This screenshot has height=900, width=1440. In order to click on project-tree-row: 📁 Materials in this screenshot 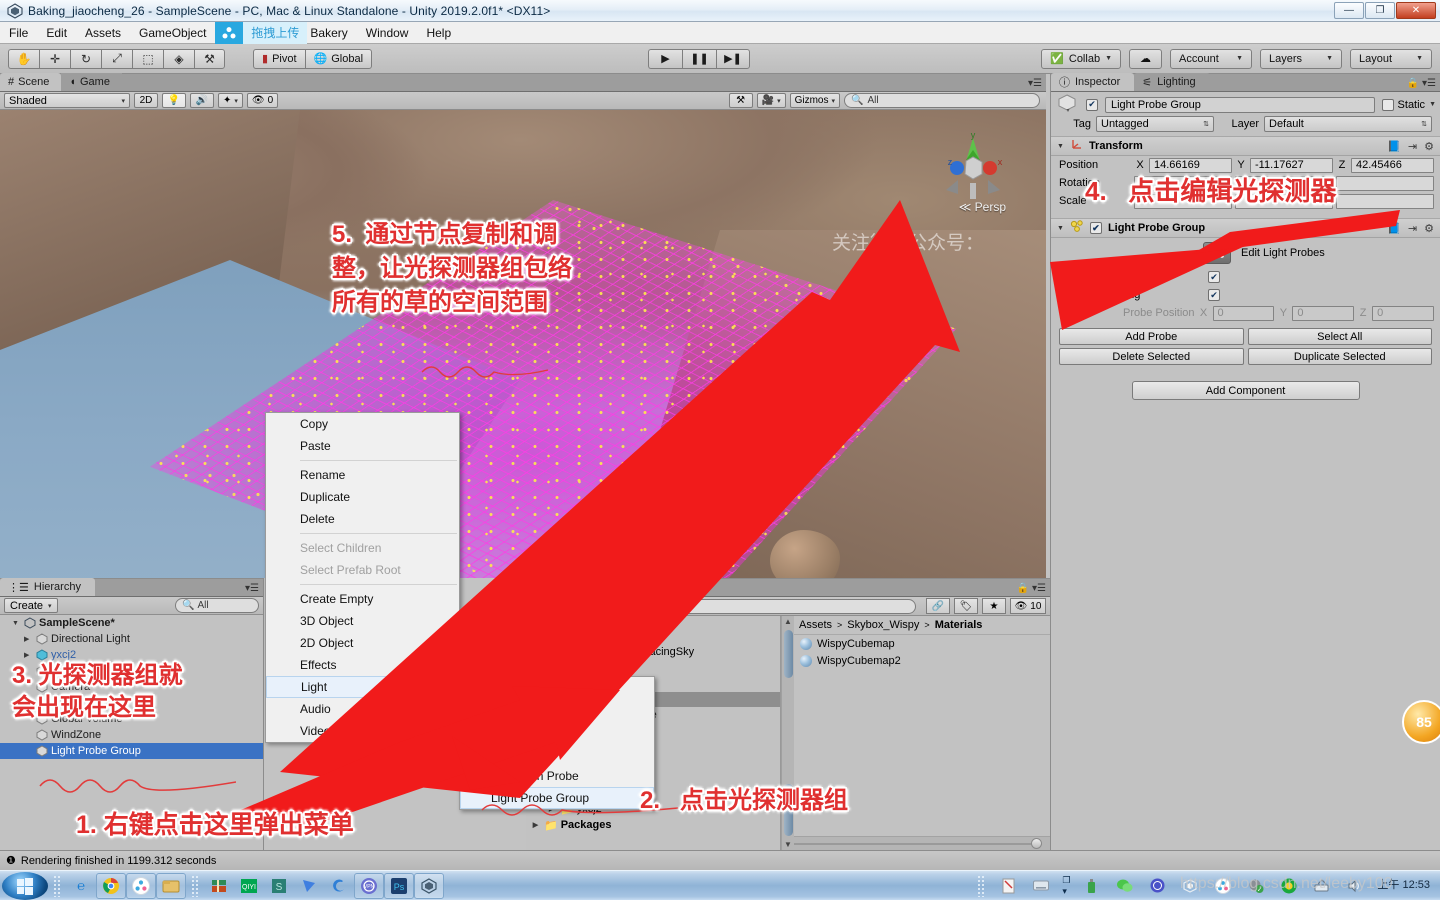, I will do `click(653, 636)`.